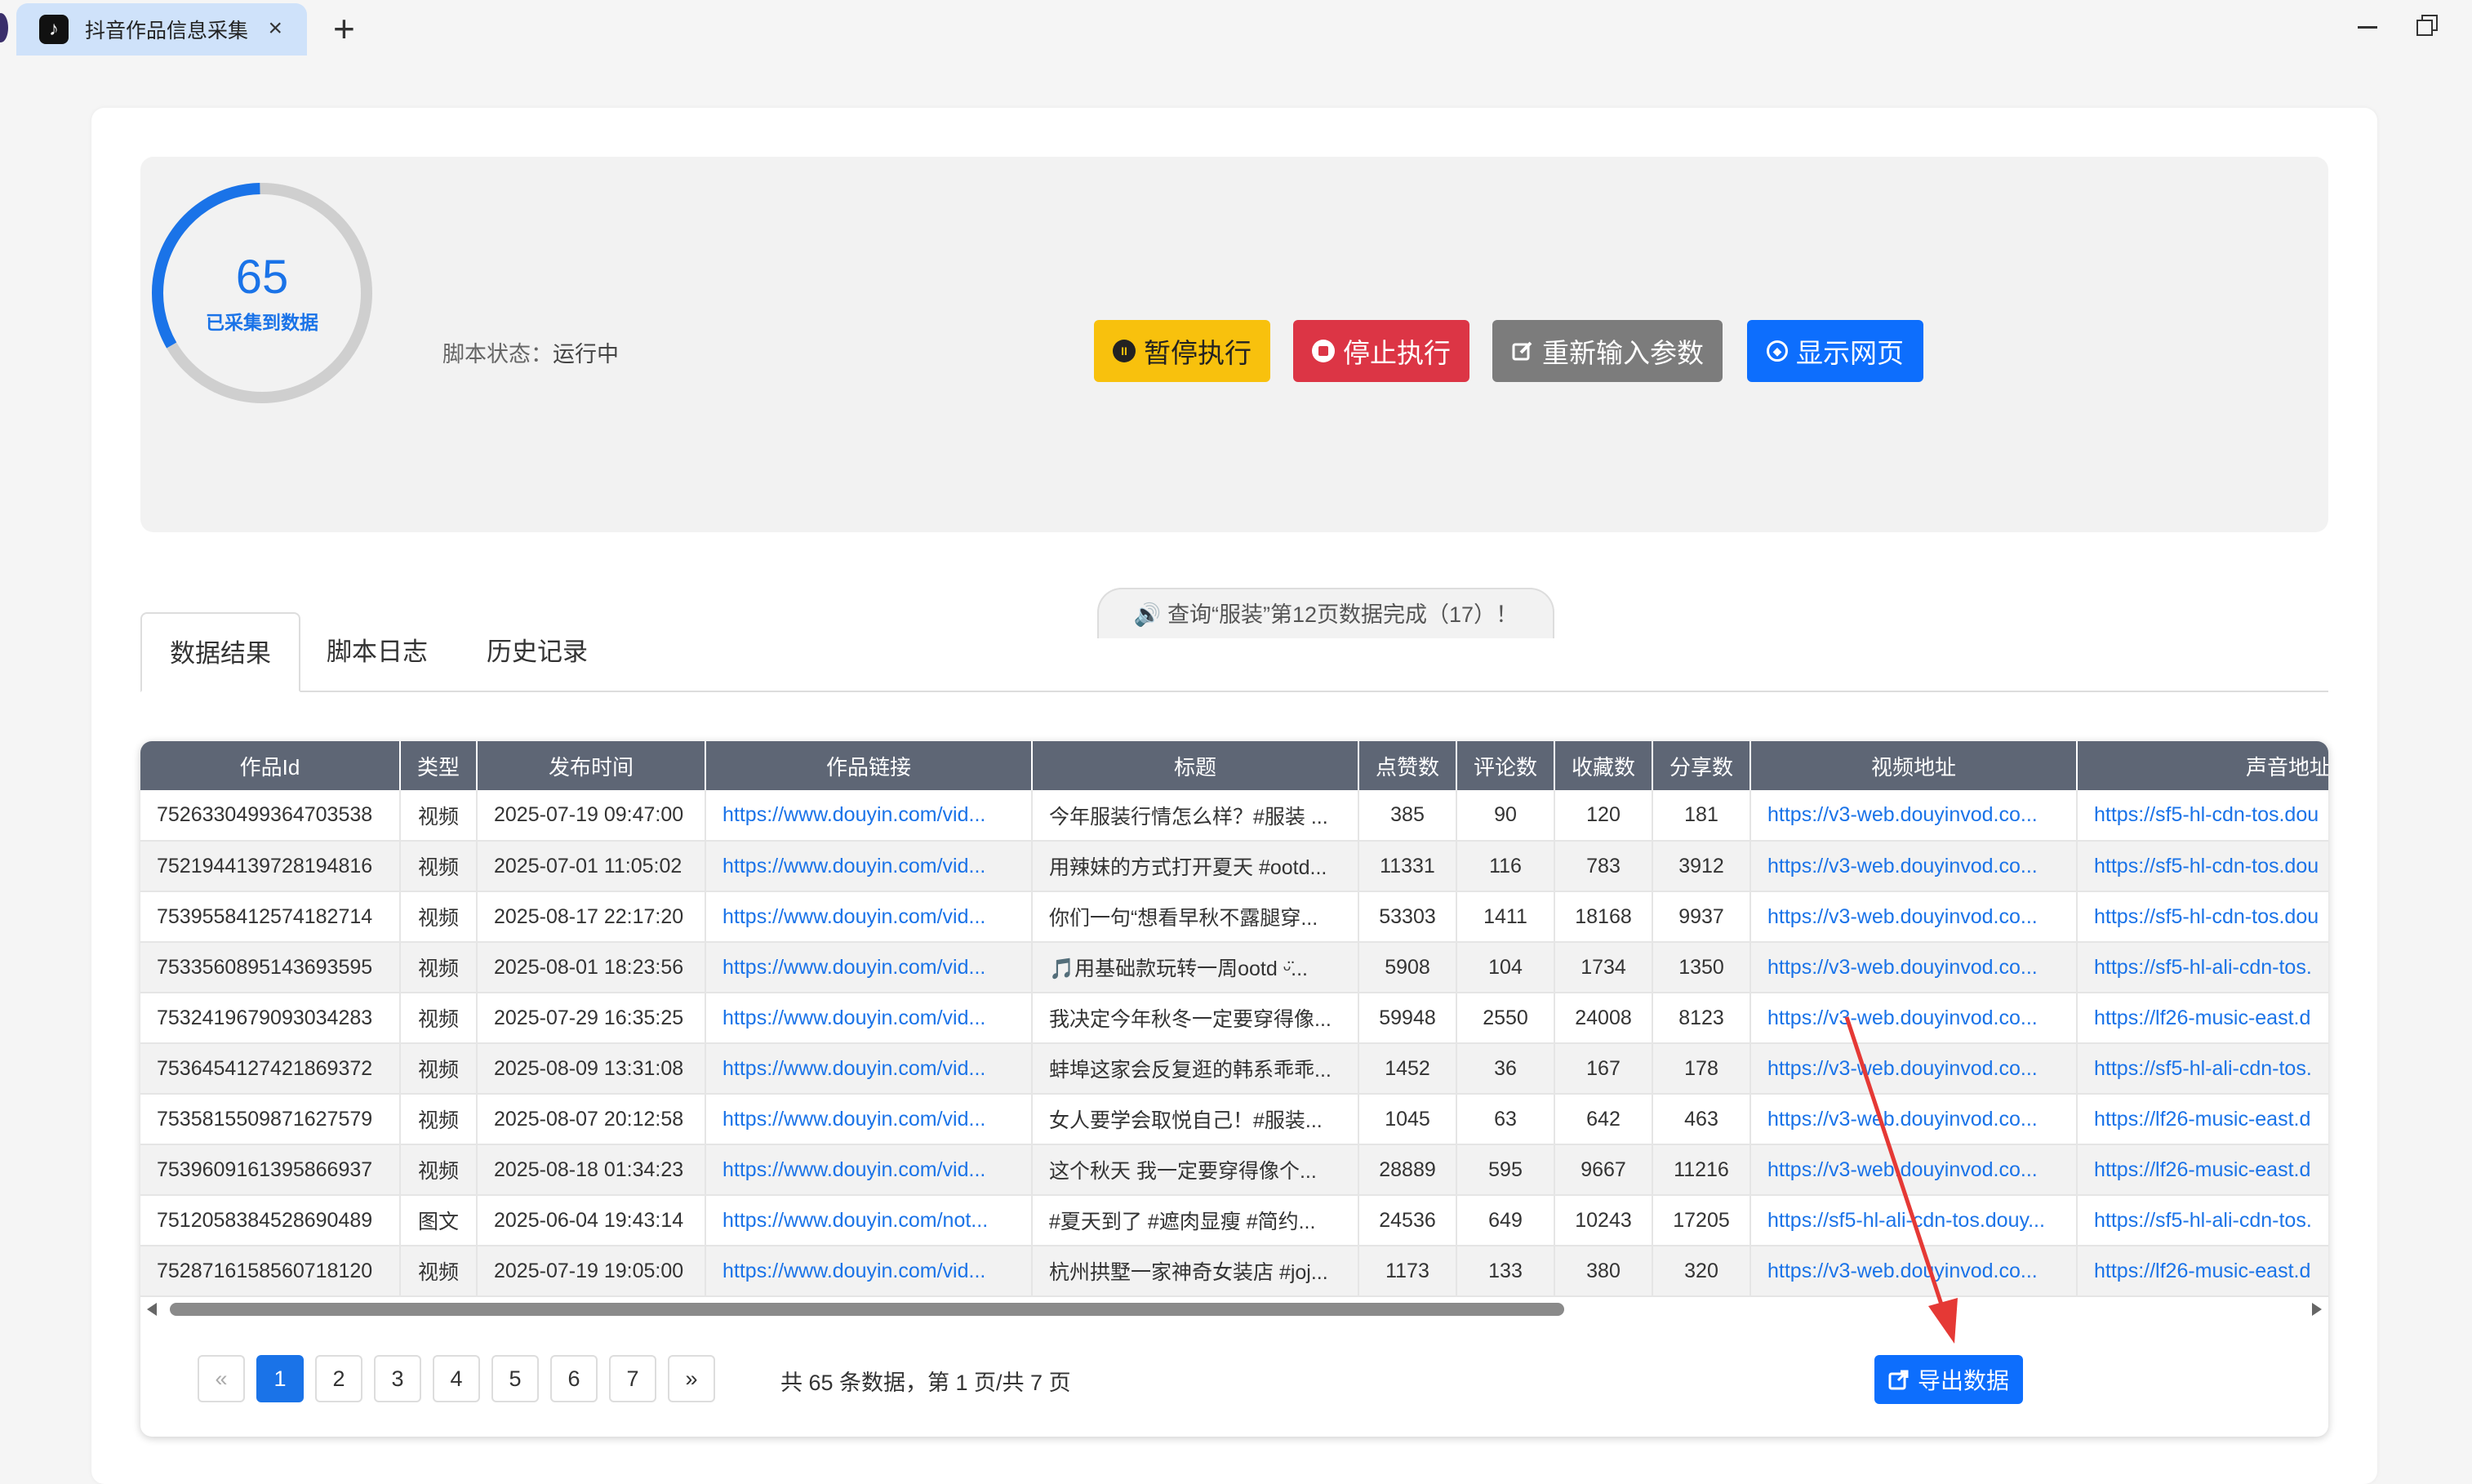 Image resolution: width=2472 pixels, height=1484 pixels. I want to click on minimize-button, so click(2367, 27).